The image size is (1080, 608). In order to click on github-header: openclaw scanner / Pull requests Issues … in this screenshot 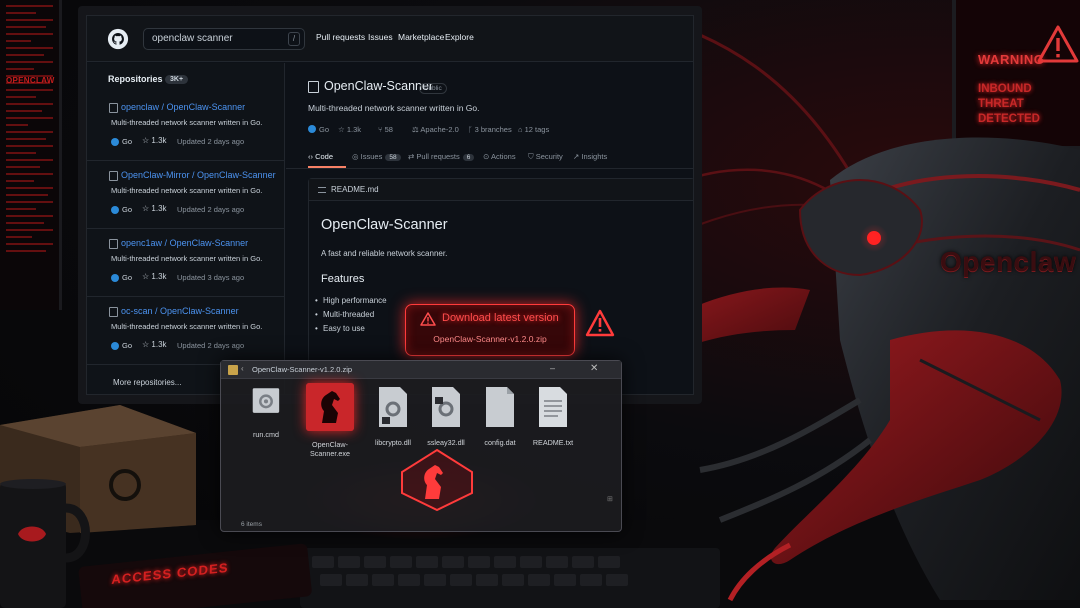, I will do `click(390, 39)`.